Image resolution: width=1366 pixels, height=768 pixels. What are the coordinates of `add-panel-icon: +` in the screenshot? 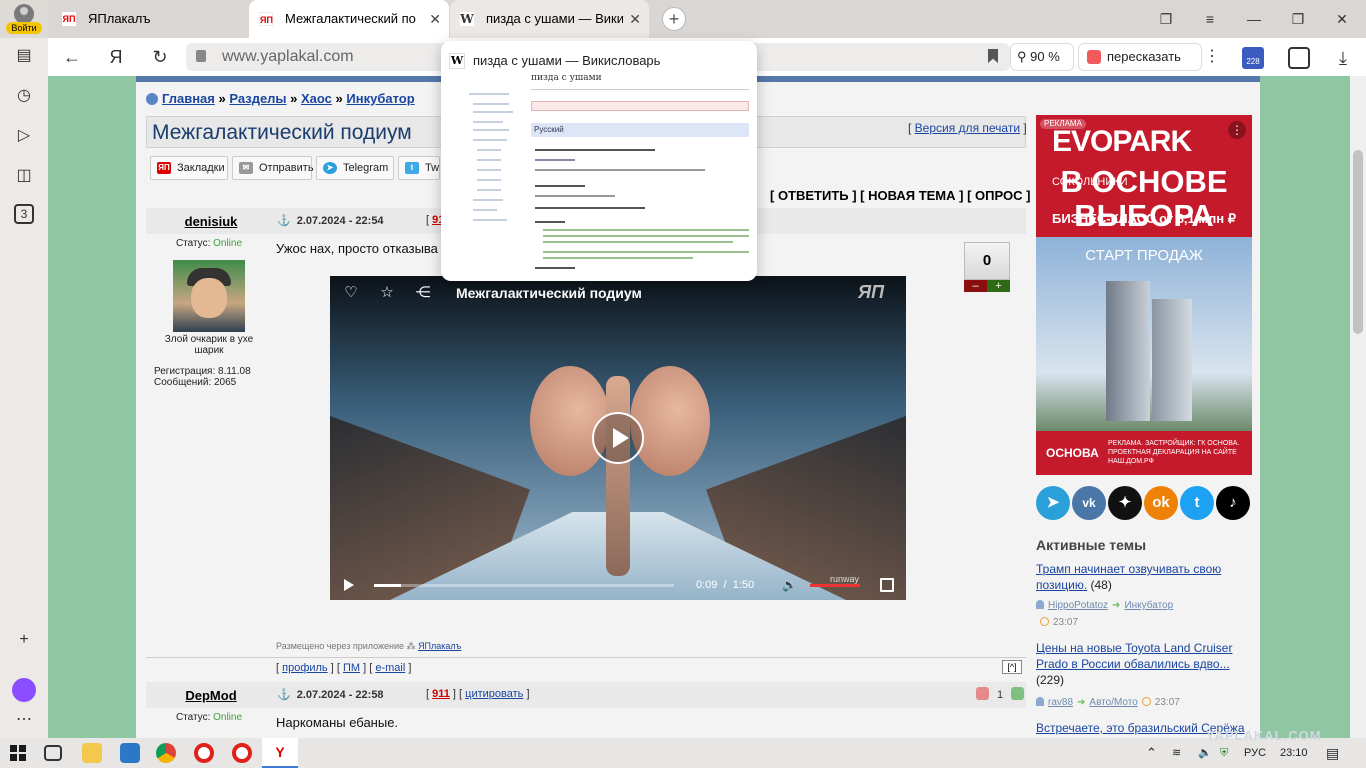 It's located at (24, 640).